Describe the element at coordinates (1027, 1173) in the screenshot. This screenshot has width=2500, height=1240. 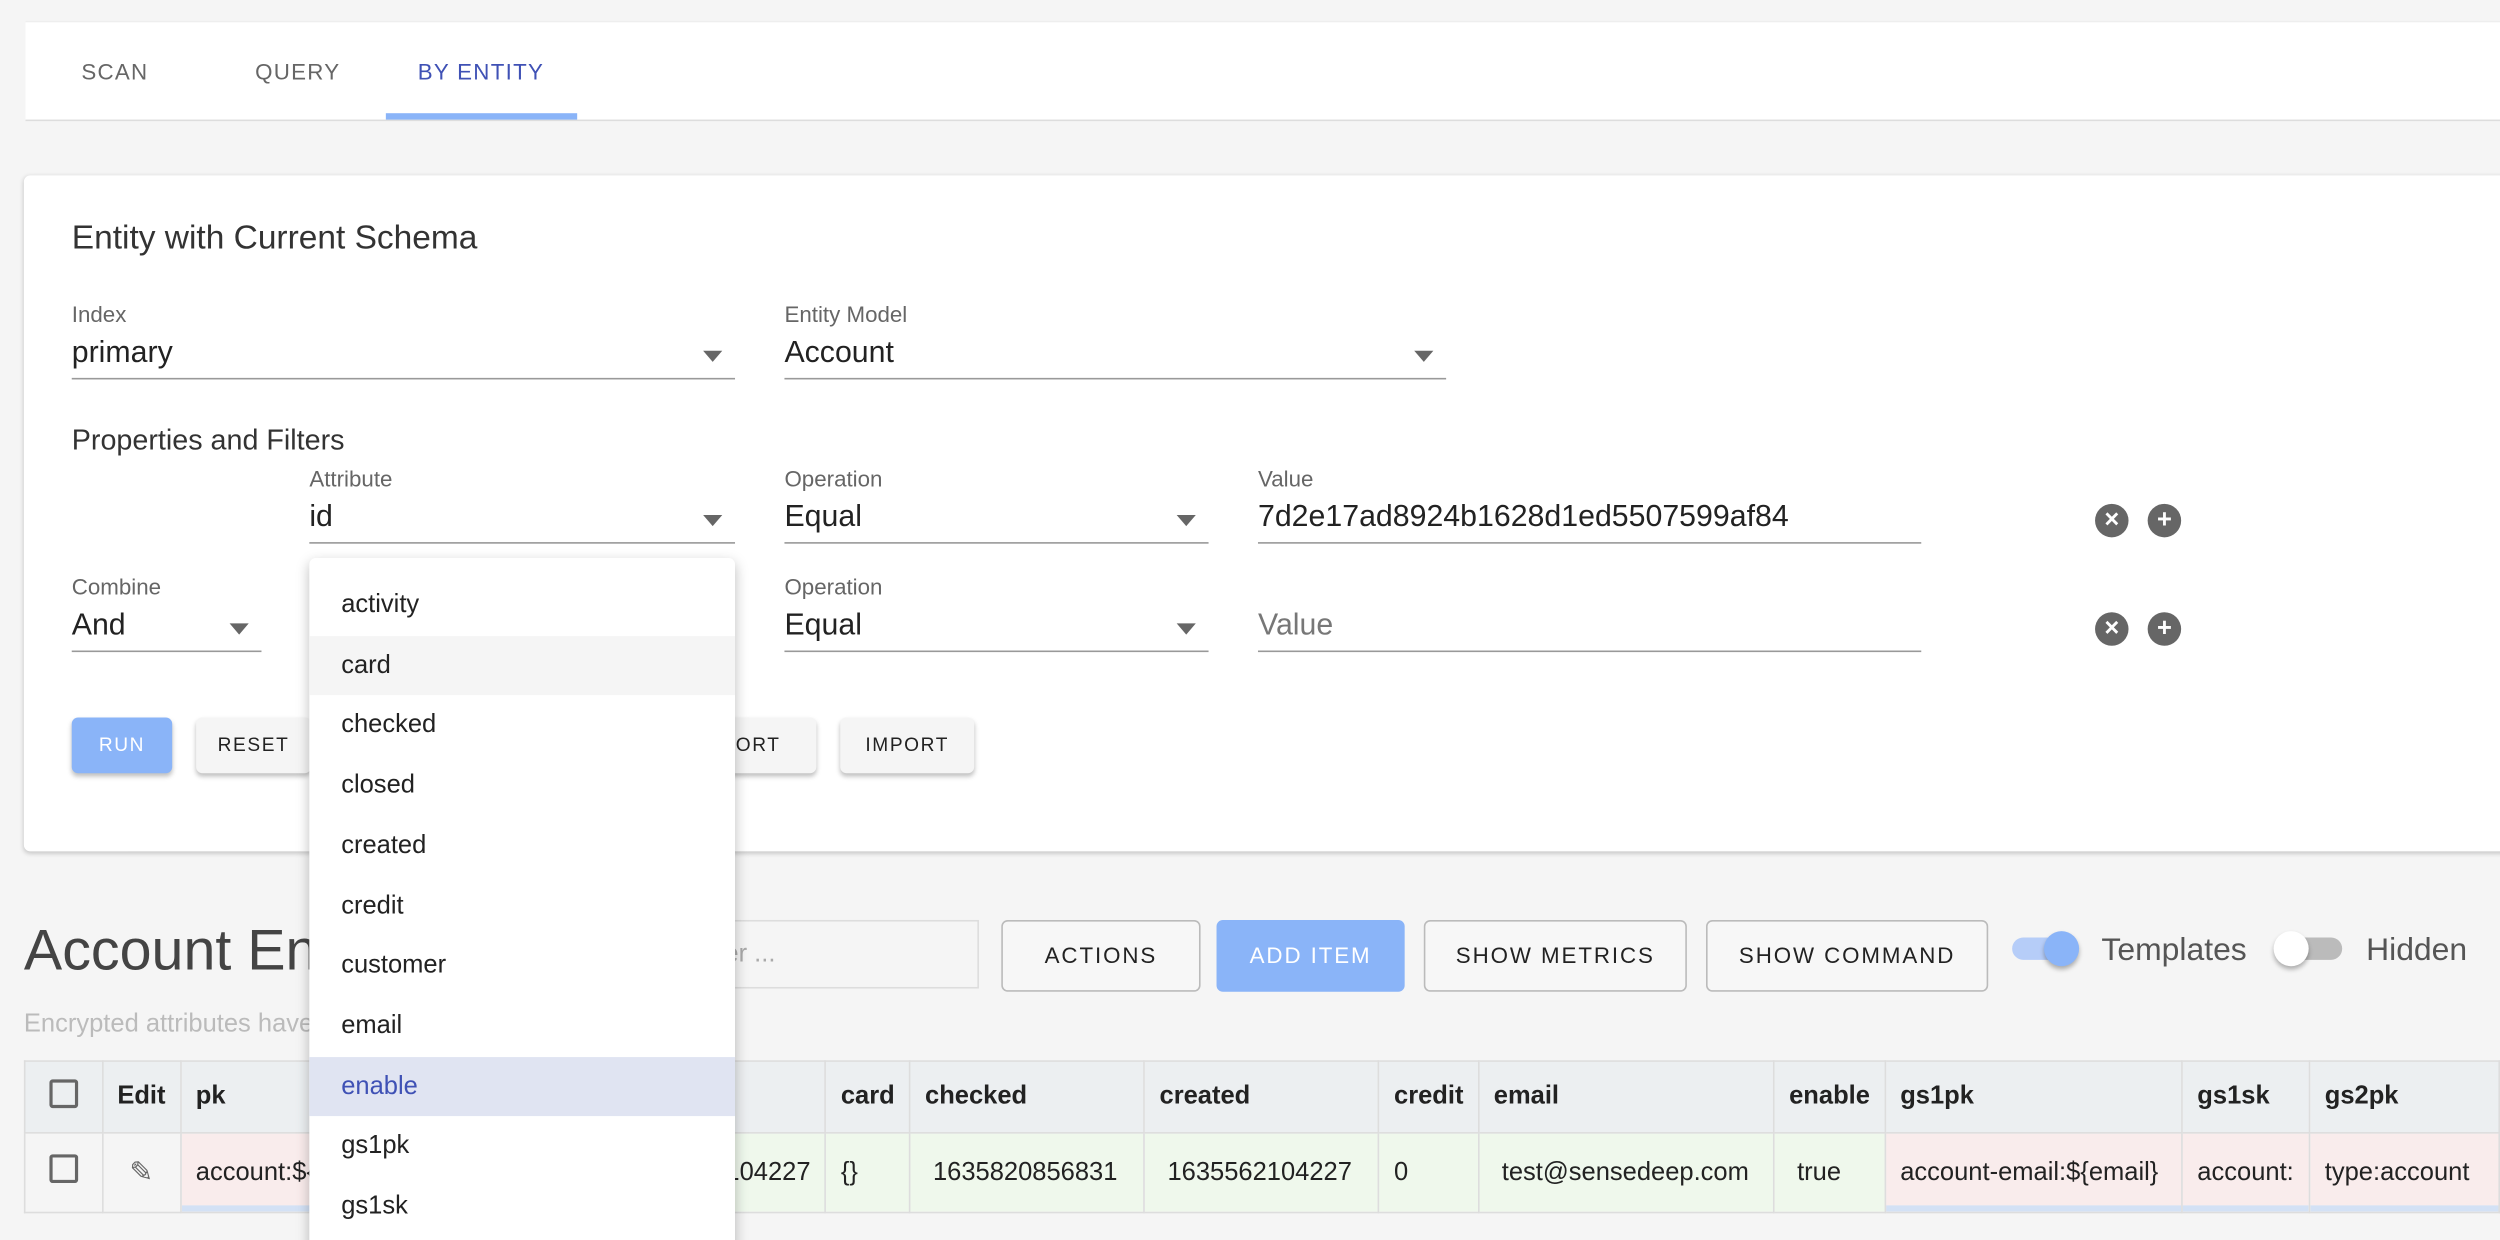
I see `cell-checked: 1635820856831` at that location.